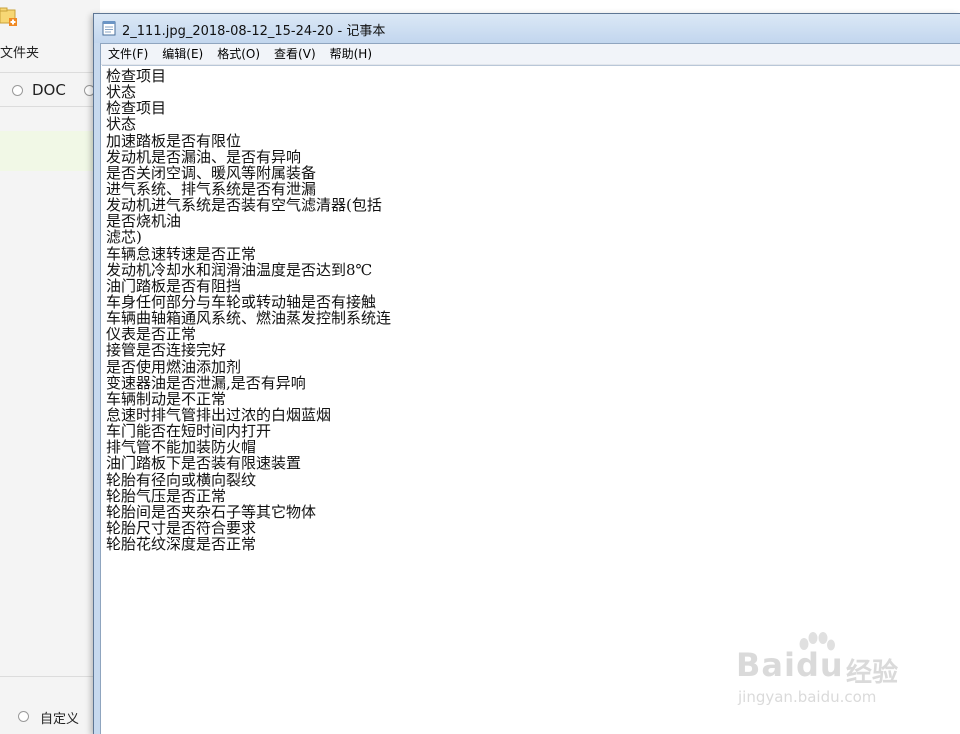 The image size is (960, 734). Describe the element at coordinates (807, 697) in the screenshot. I see `watermark-url: jingyan.baidu.com` at that location.